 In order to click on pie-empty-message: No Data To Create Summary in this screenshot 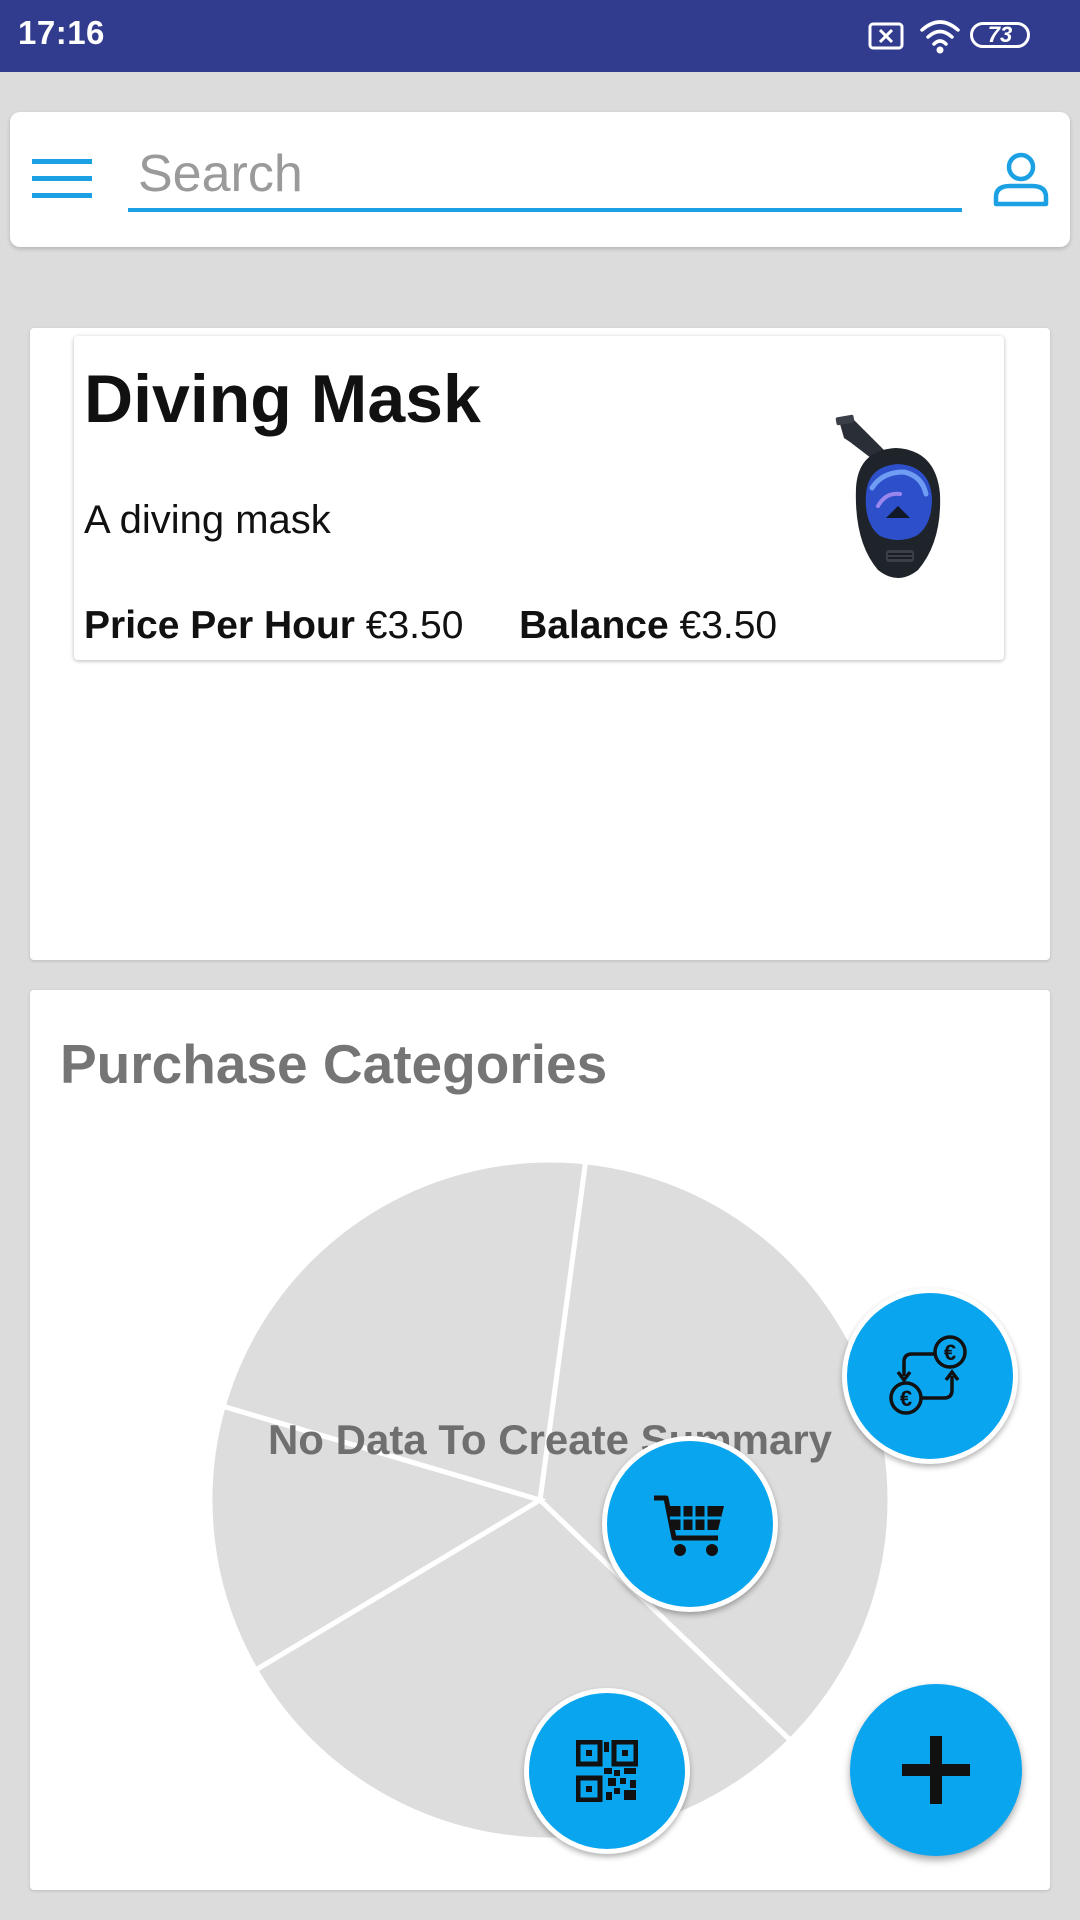, I will do `click(550, 1439)`.